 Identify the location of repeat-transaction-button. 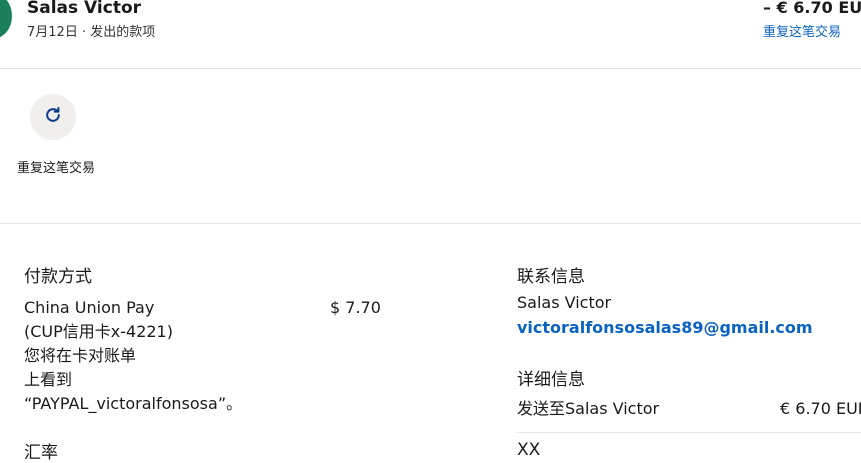
(53, 117).